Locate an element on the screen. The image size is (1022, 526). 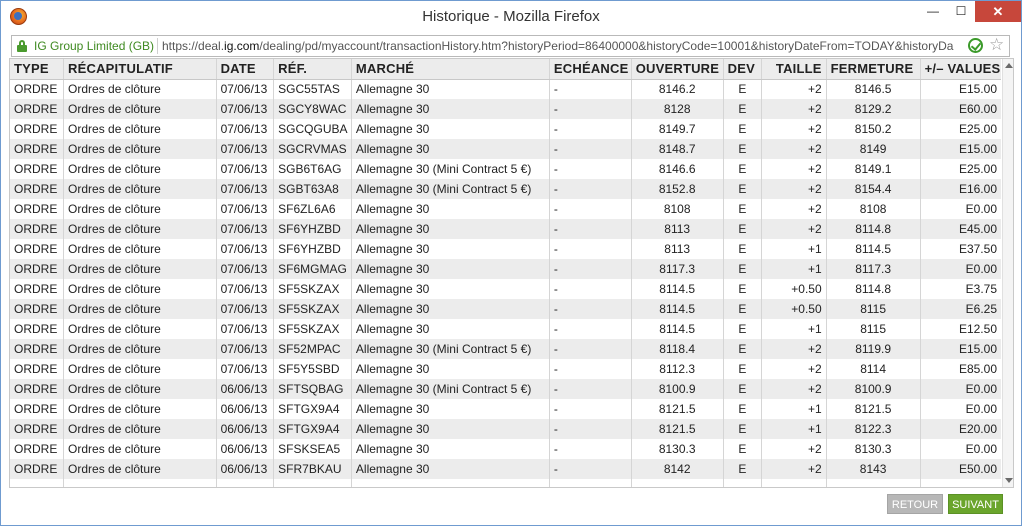
column-header-dev: DEV is located at coordinates (742, 69).